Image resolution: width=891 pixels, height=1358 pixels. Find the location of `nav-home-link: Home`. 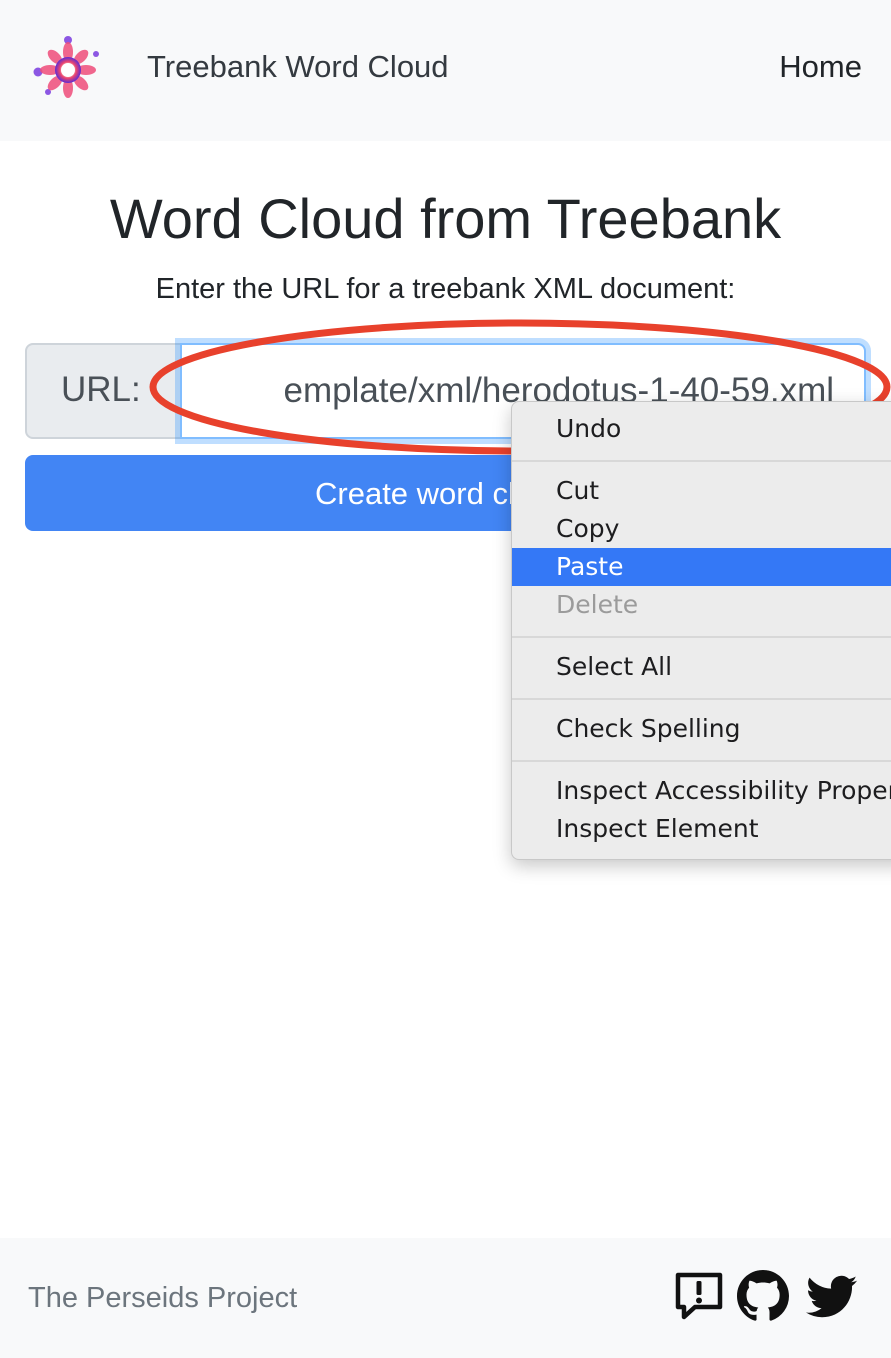

nav-home-link: Home is located at coordinates (820, 67).